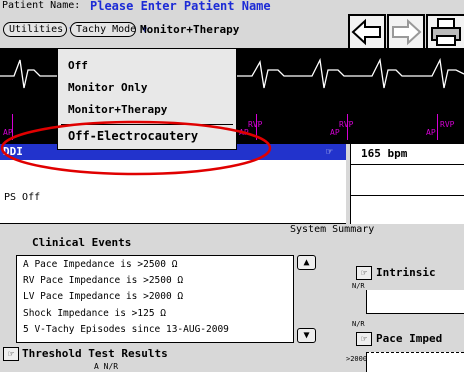  I want to click on divider, so click(407, 195).